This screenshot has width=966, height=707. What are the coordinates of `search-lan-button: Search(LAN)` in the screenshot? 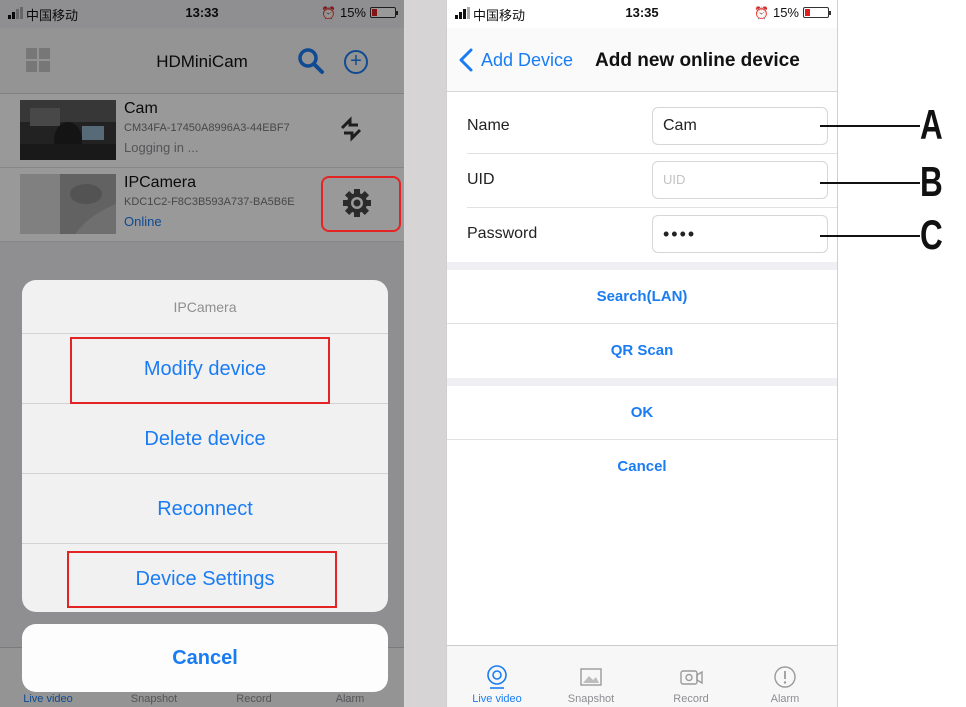 It's located at (642, 297).